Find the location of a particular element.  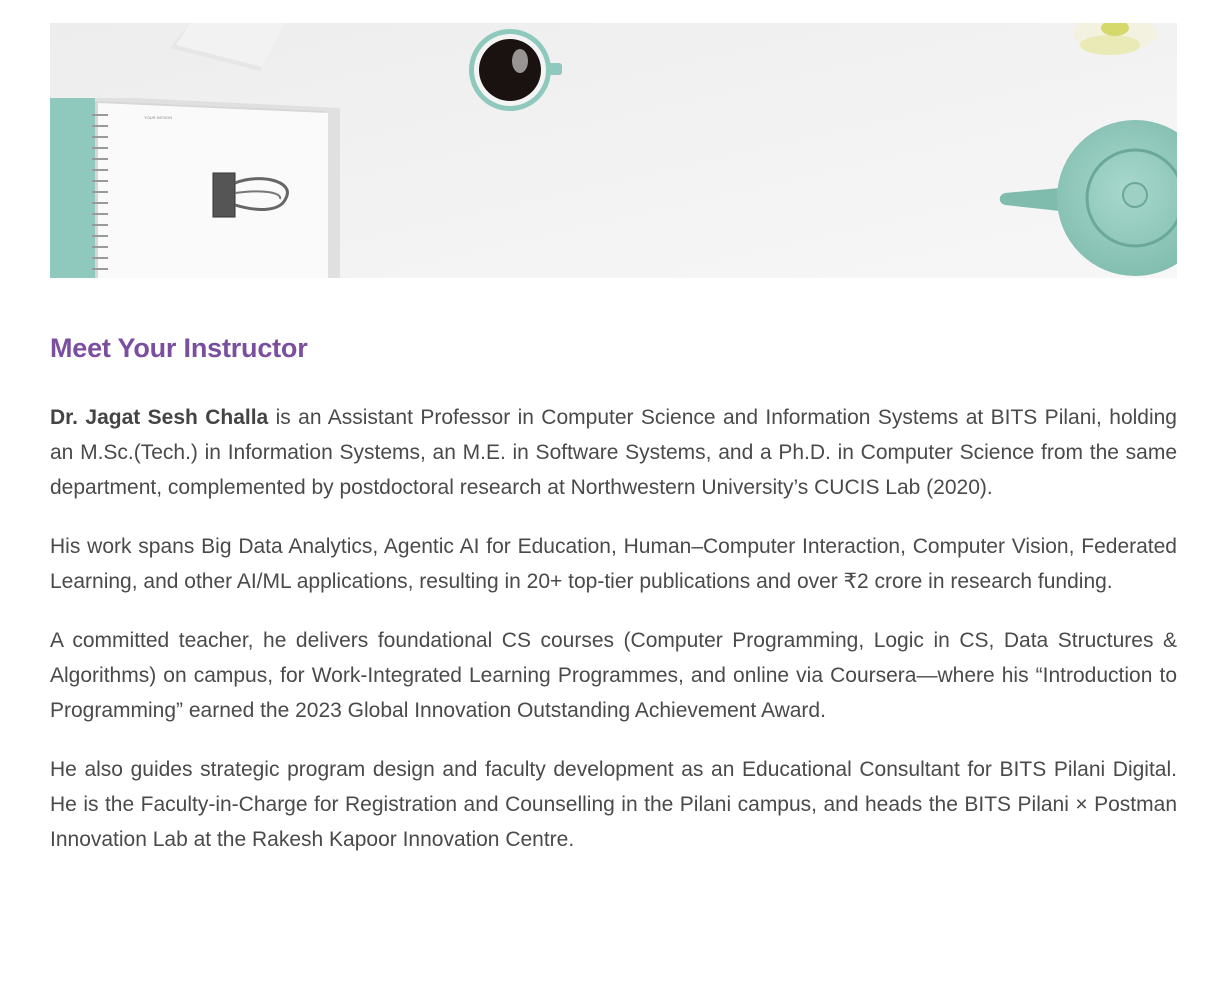

section-heading: Meet Your Instructor is located at coordinates (179, 348).